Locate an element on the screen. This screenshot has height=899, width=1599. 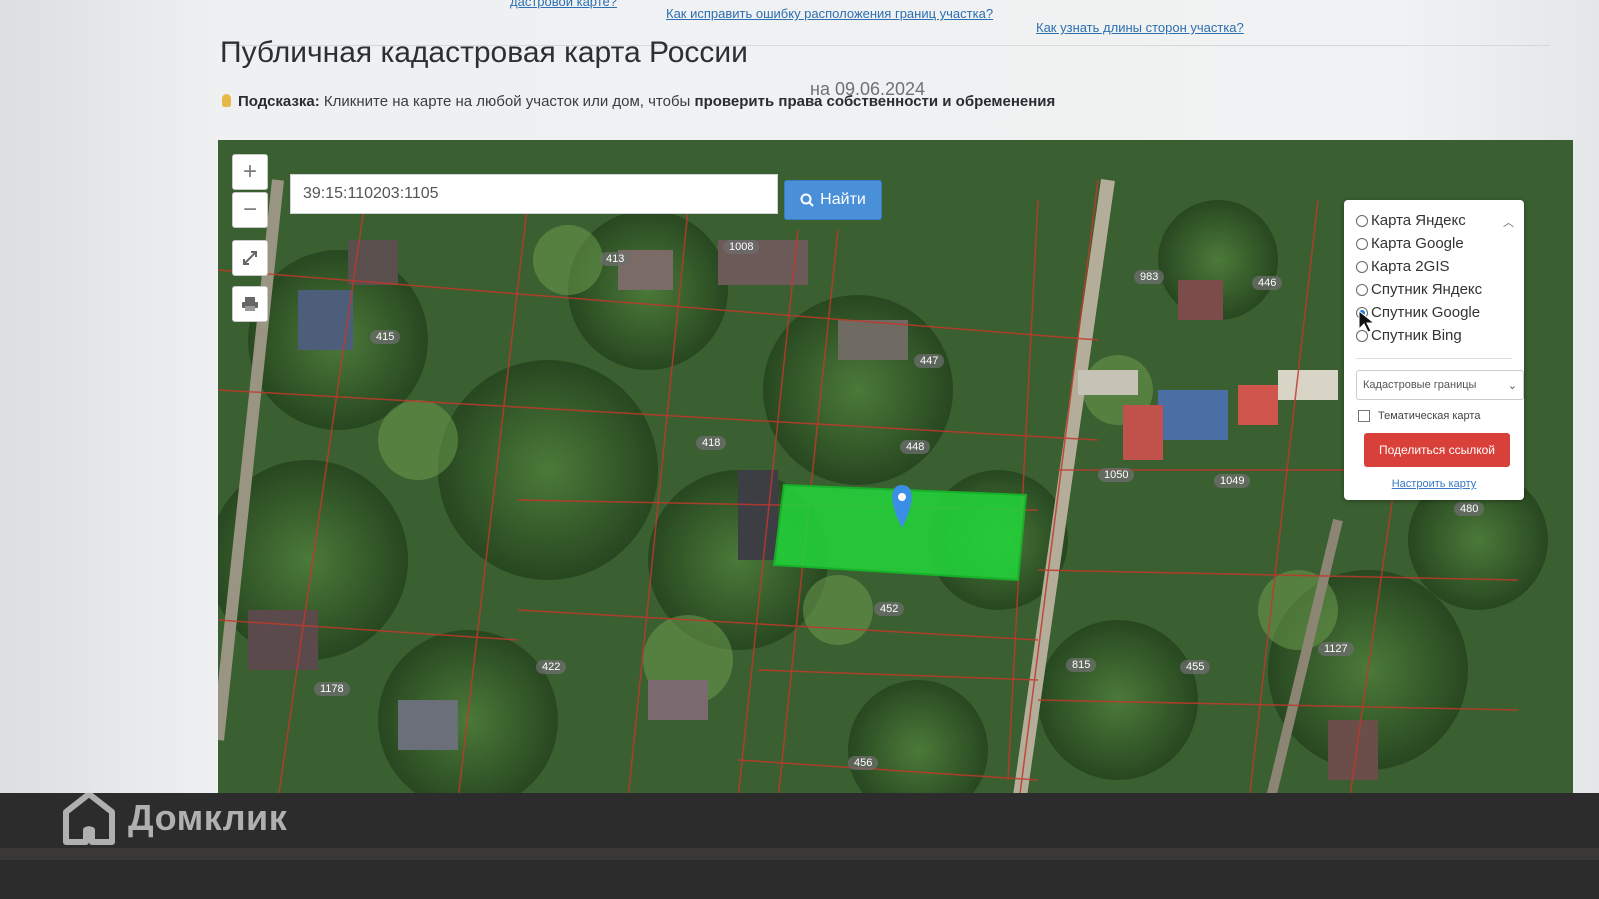
thematic-map-toggle: Тематическая карта is located at coordinates (1419, 416).